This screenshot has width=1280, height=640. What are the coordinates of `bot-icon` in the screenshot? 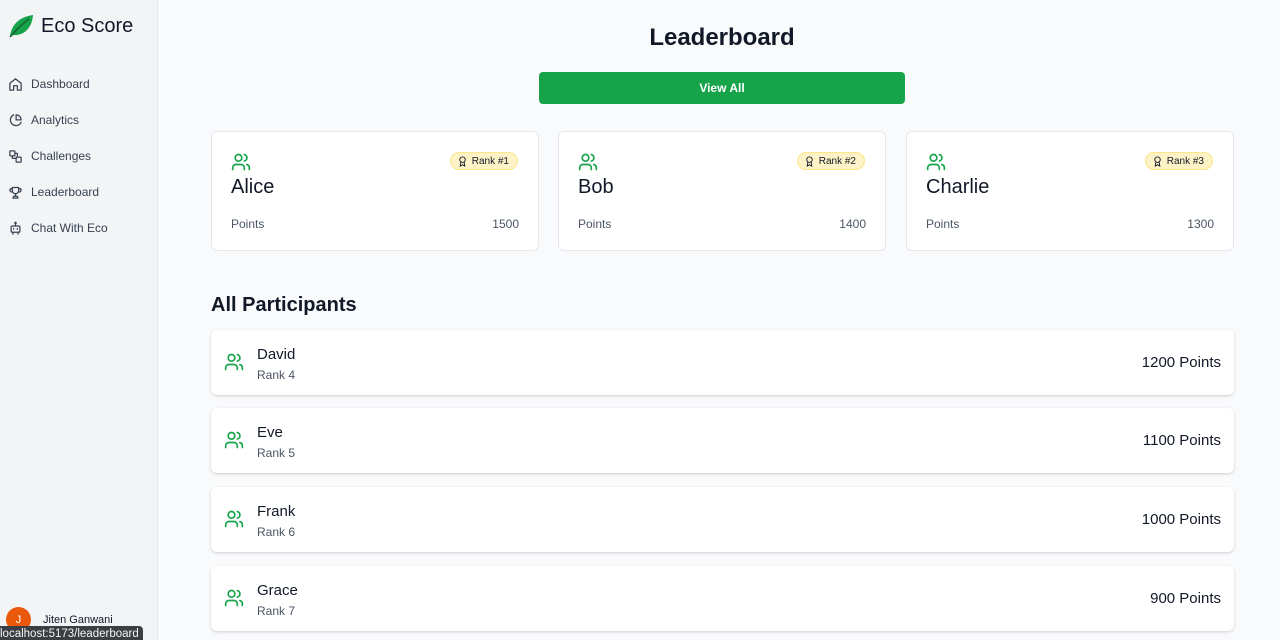 It's located at (15, 228).